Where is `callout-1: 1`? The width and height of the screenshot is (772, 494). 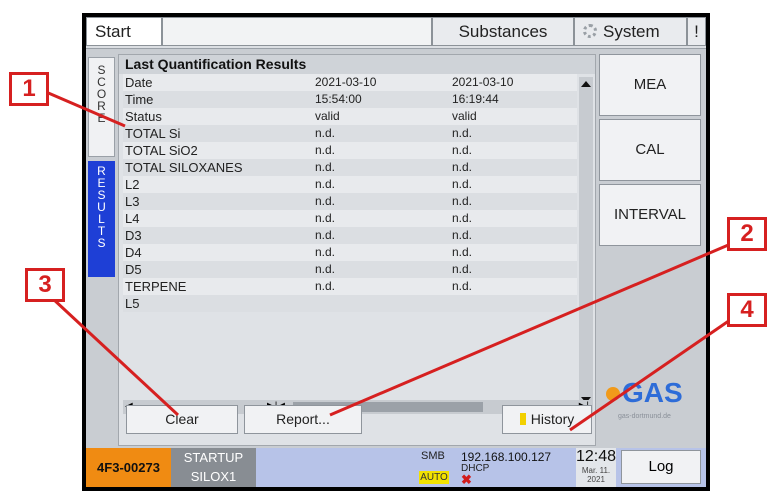
callout-1: 1 is located at coordinates (29, 89).